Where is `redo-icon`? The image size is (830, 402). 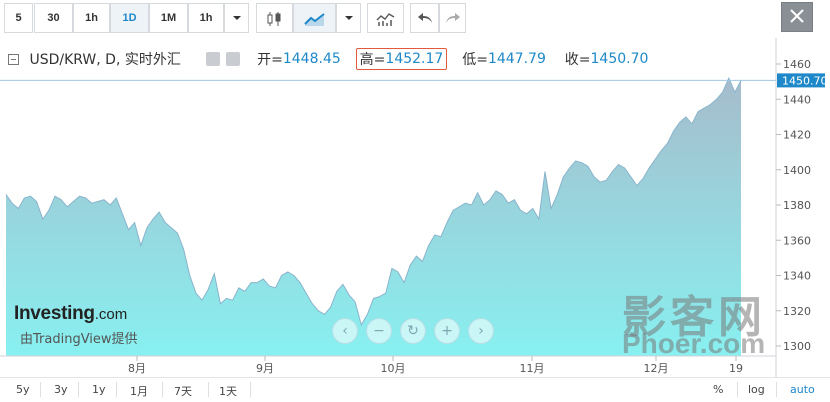 redo-icon is located at coordinates (452, 18).